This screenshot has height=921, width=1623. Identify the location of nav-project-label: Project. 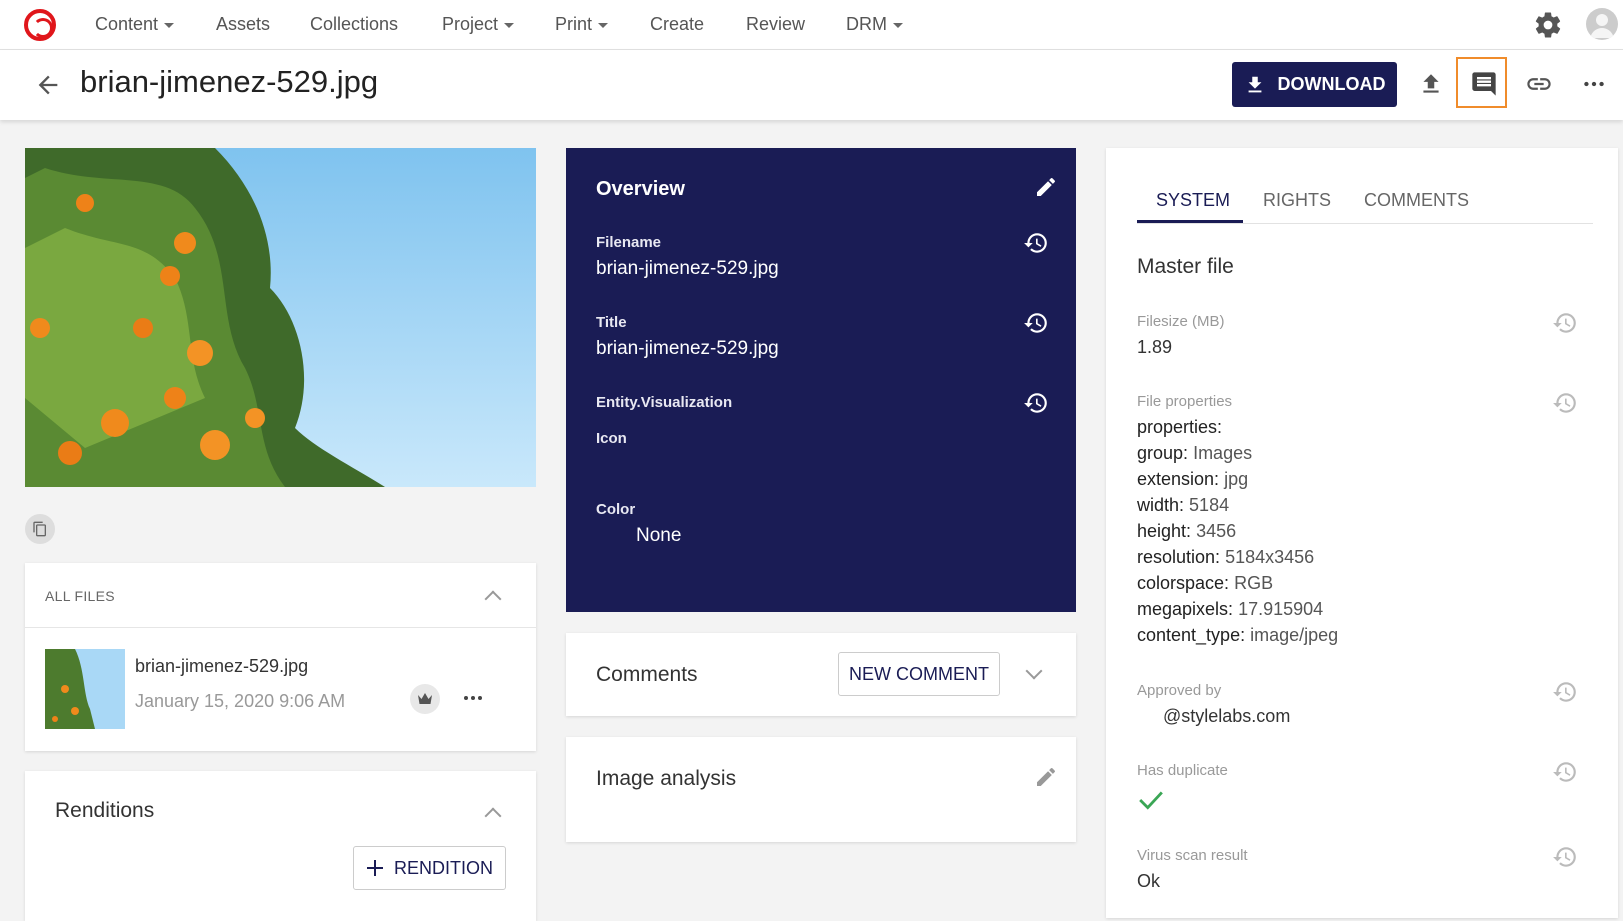
(470, 24).